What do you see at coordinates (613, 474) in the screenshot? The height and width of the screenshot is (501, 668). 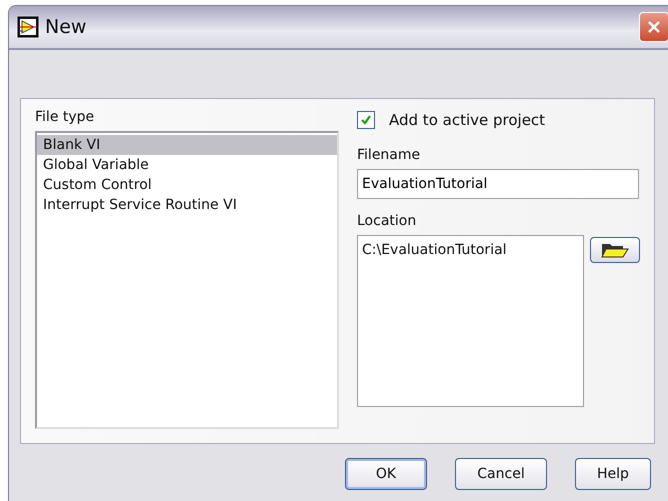 I see `dialog-button: Help` at bounding box center [613, 474].